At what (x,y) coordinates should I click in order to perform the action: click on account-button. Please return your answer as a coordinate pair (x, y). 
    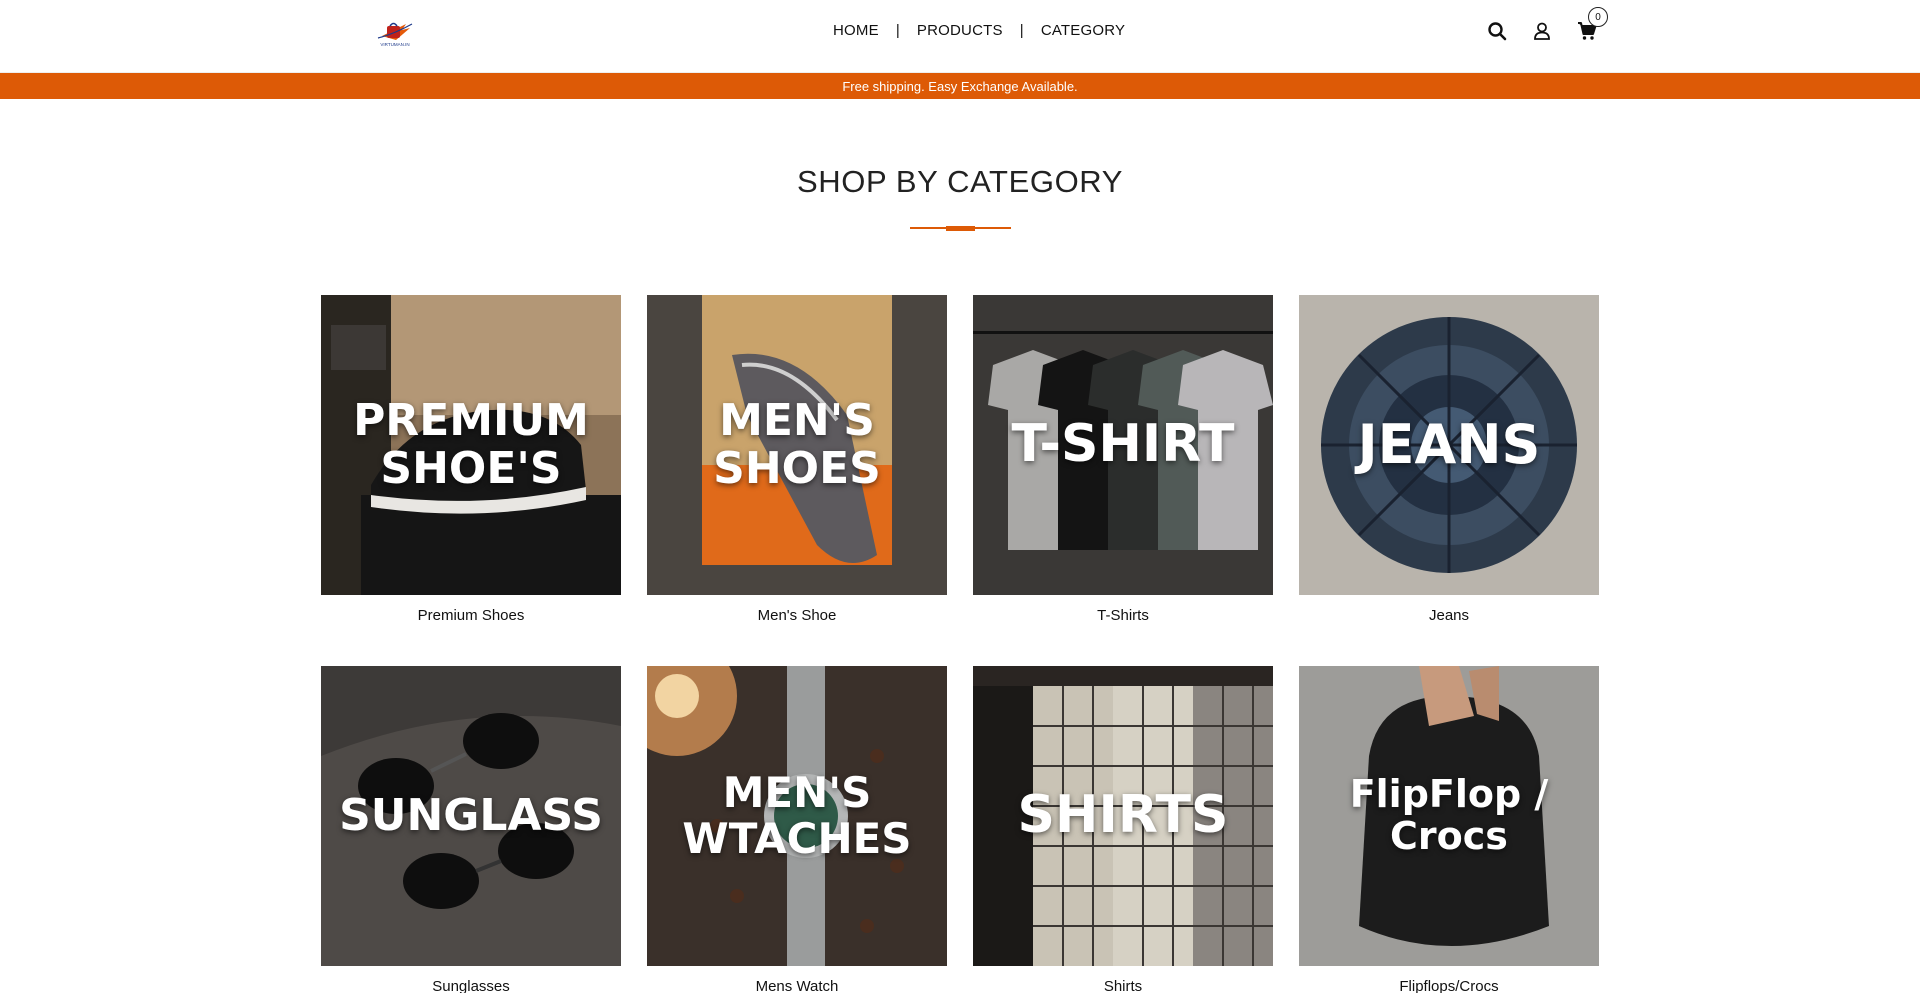
    Looking at the image, I should click on (1542, 31).